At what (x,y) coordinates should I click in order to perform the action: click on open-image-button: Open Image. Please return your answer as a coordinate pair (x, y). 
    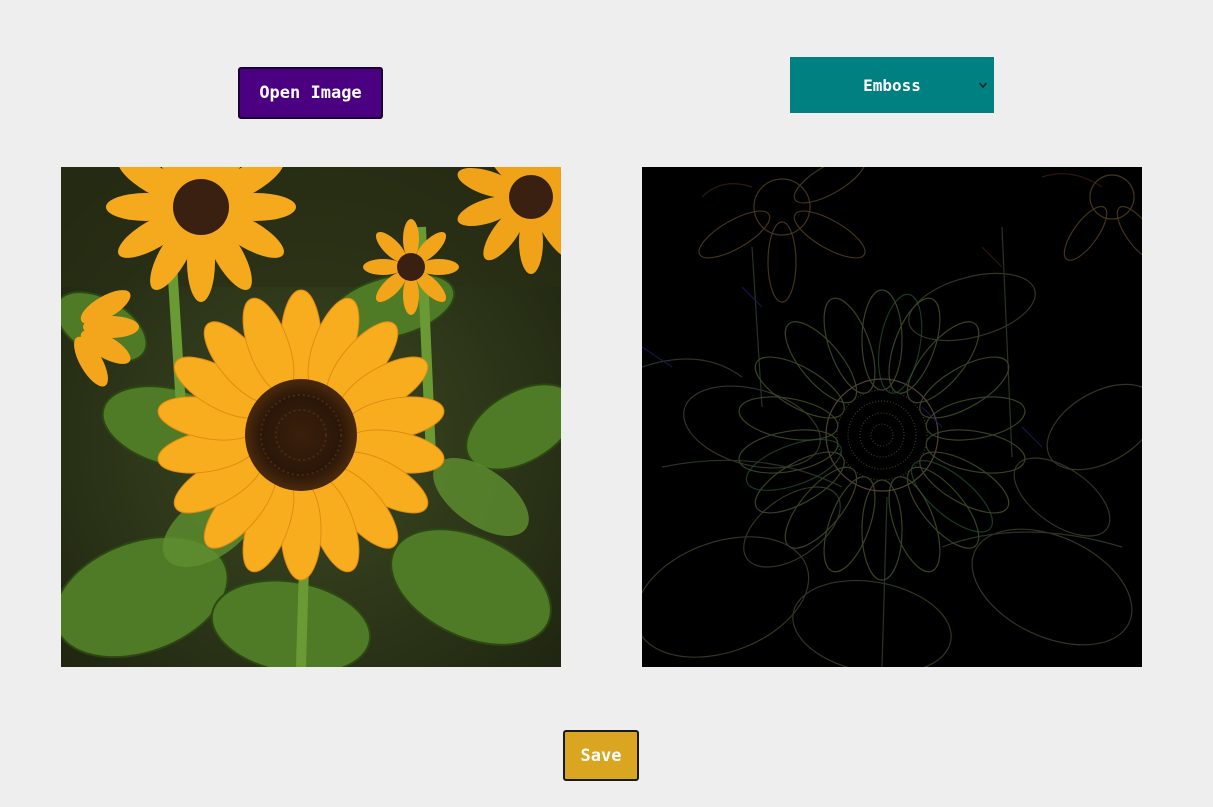
    Looking at the image, I should click on (310, 93).